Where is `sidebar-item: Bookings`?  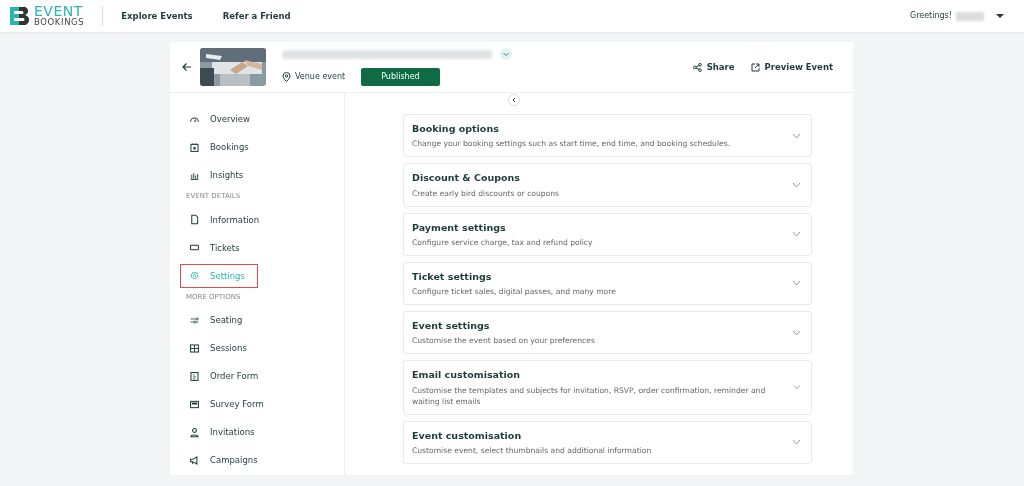 sidebar-item: Bookings is located at coordinates (221, 147).